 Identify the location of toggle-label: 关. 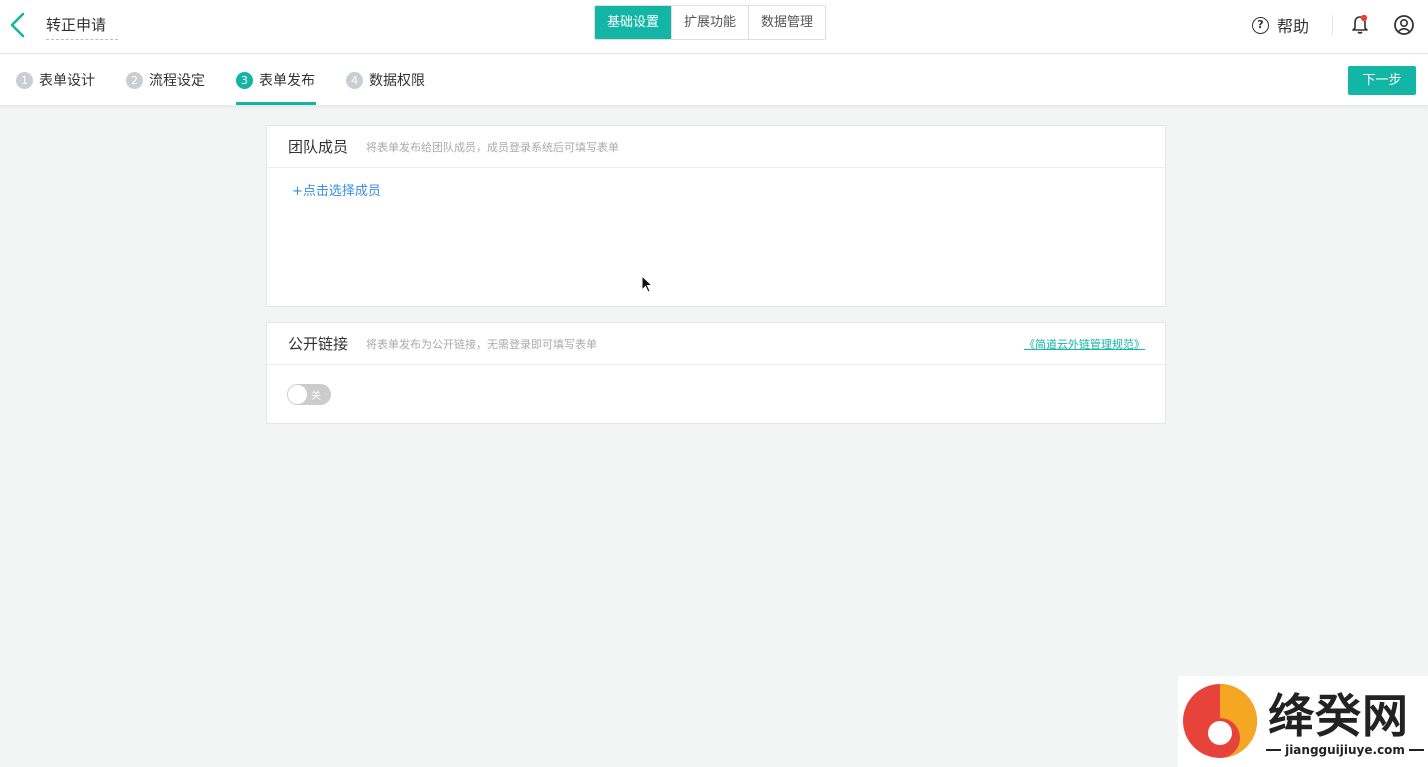
(316, 396).